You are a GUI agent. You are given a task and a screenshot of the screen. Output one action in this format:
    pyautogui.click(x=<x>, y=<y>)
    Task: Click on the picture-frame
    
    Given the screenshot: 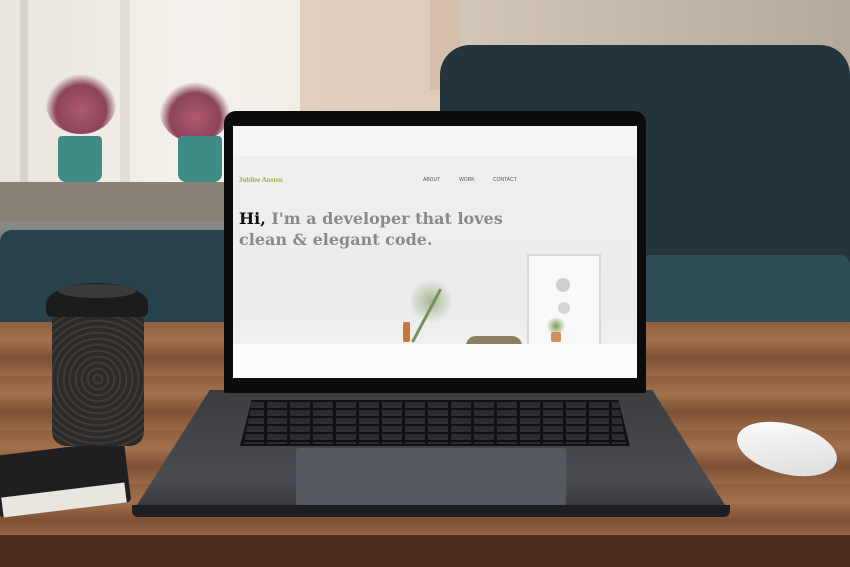 What is the action you would take?
    pyautogui.click(x=564, y=300)
    